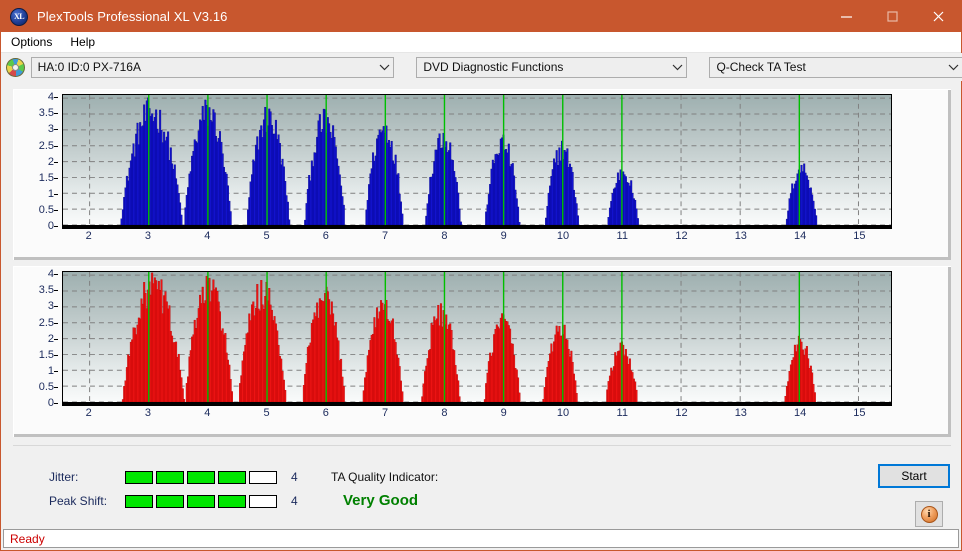 The image size is (962, 551). I want to click on status-bar: Ready, so click(481, 538).